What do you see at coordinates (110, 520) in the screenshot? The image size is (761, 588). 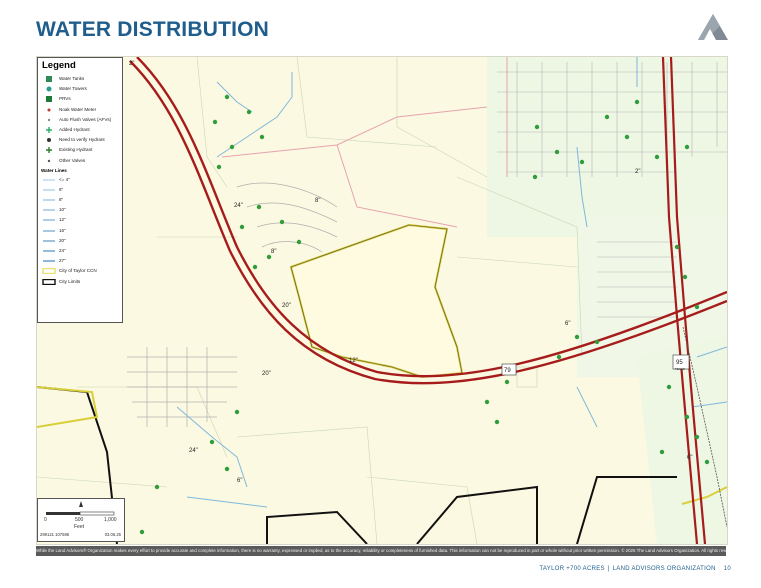 I see `scale-label-1000: 1,000` at bounding box center [110, 520].